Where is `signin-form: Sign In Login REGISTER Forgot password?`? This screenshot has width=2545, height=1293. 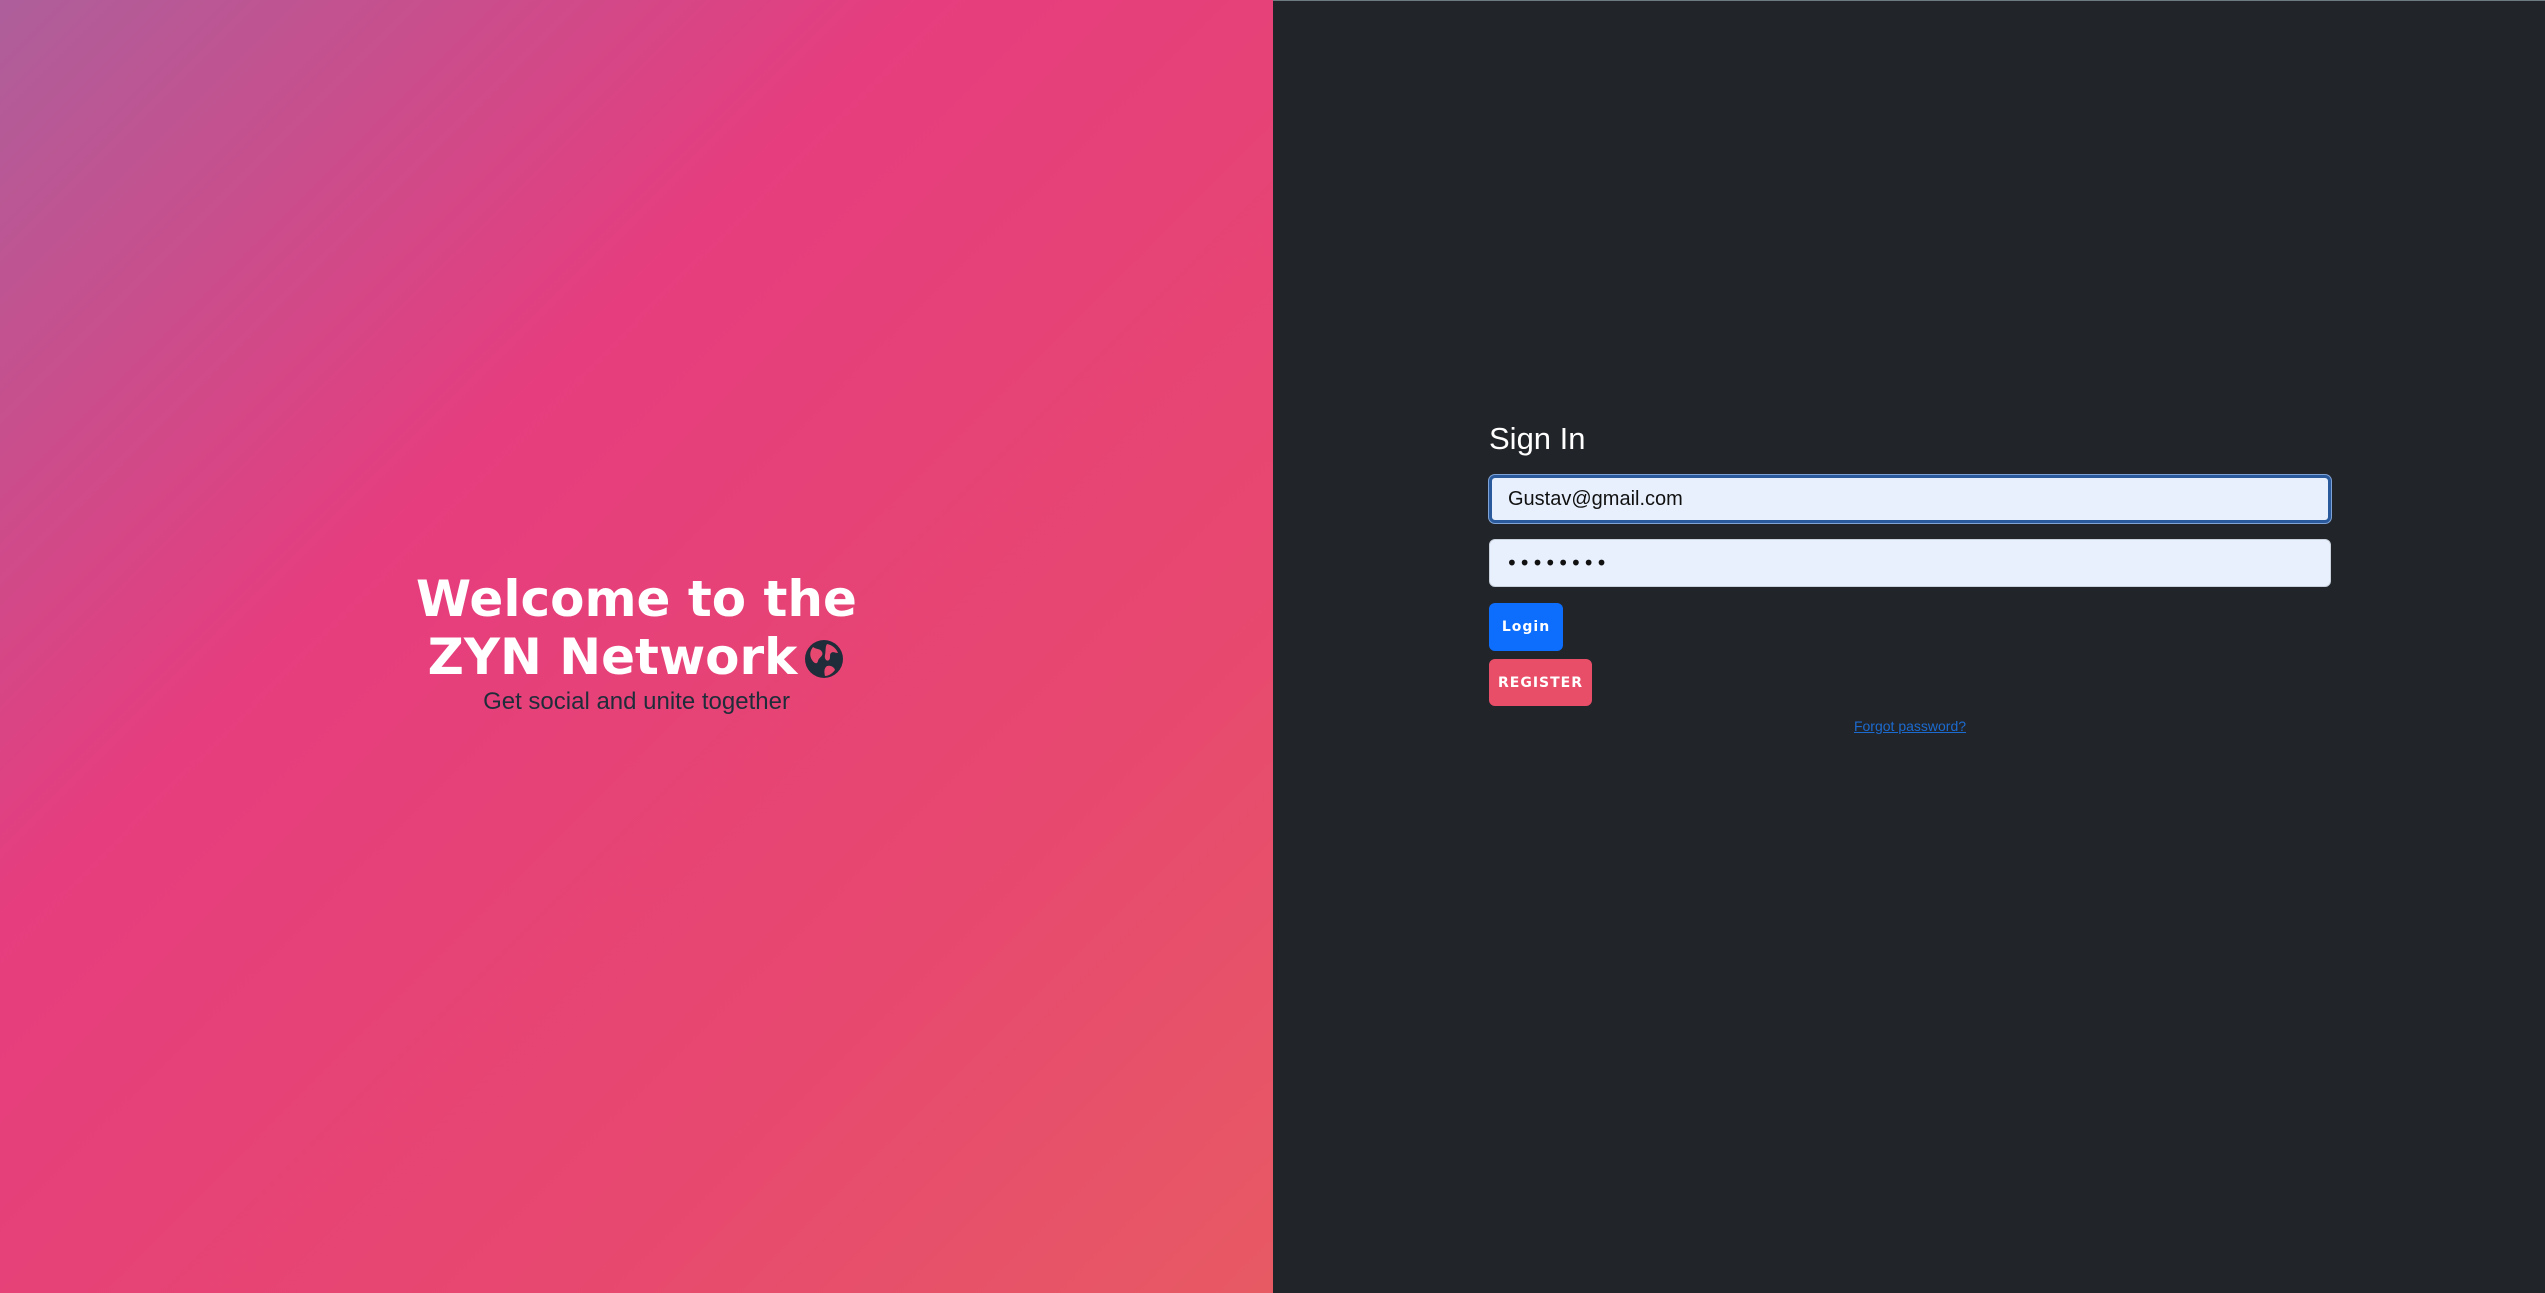 signin-form: Sign In Login REGISTER Forgot password? is located at coordinates (1910, 577).